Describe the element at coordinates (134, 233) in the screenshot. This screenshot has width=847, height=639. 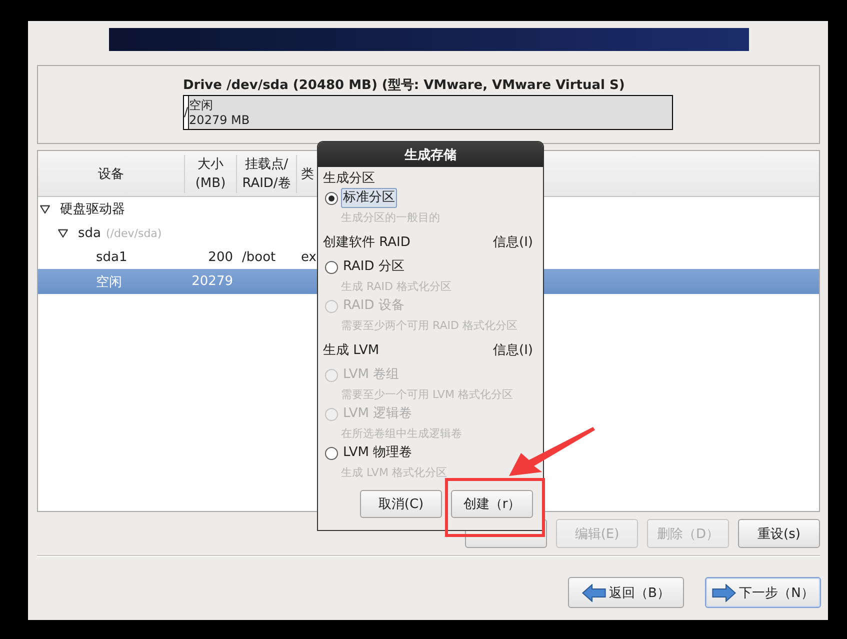
I see `device-path: (/dev/sda)` at that location.